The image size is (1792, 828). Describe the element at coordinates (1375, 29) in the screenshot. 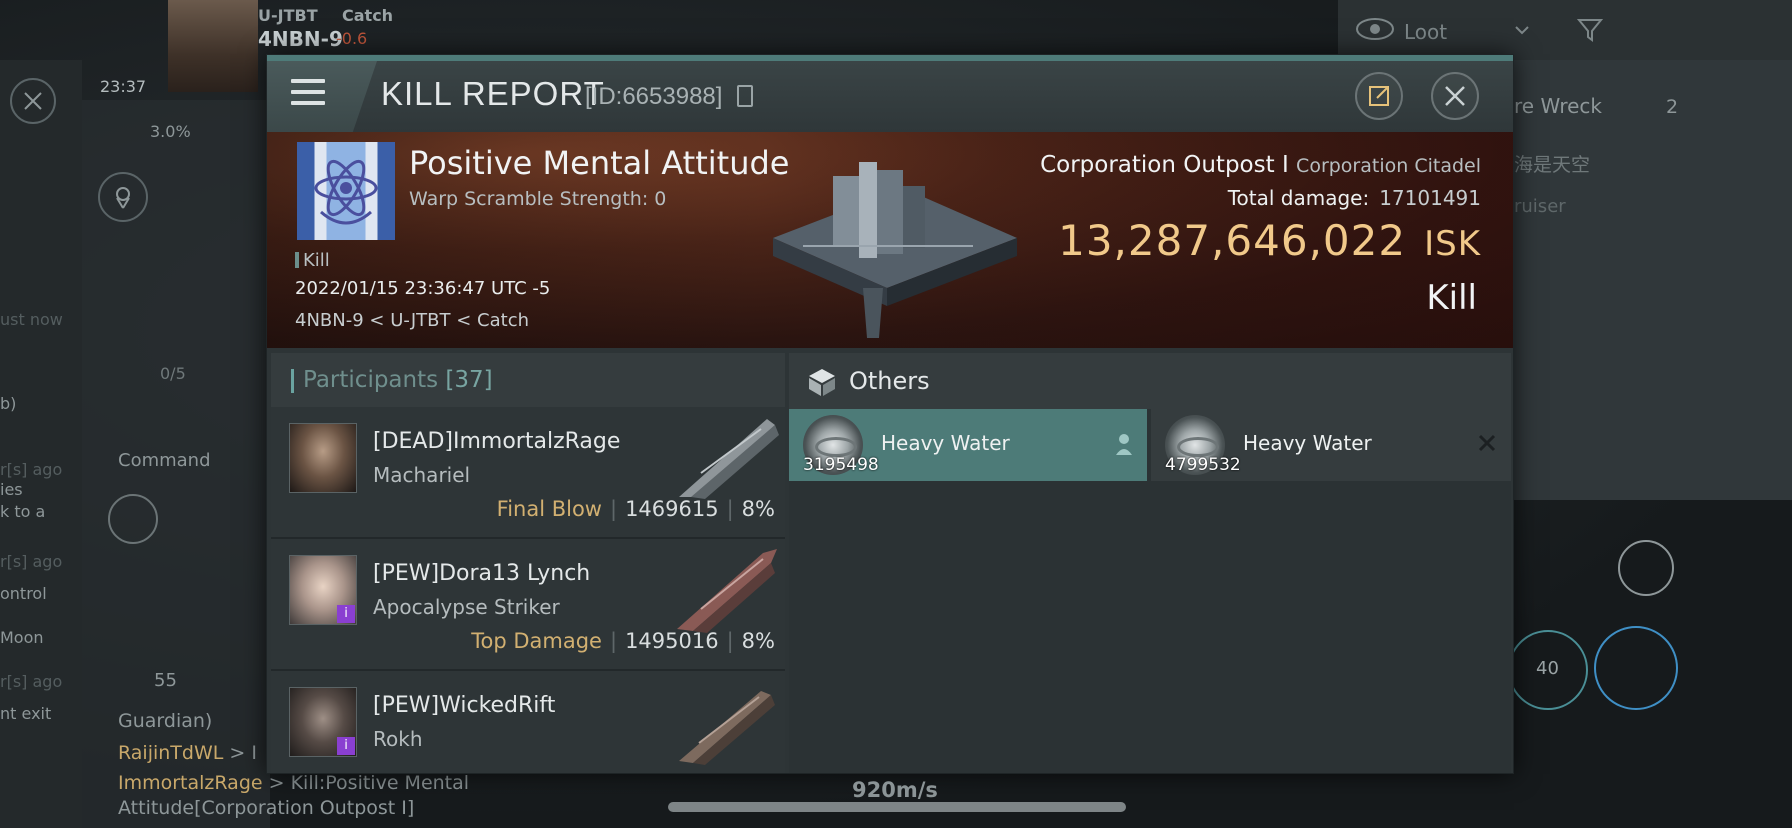

I see `eye-icon` at that location.